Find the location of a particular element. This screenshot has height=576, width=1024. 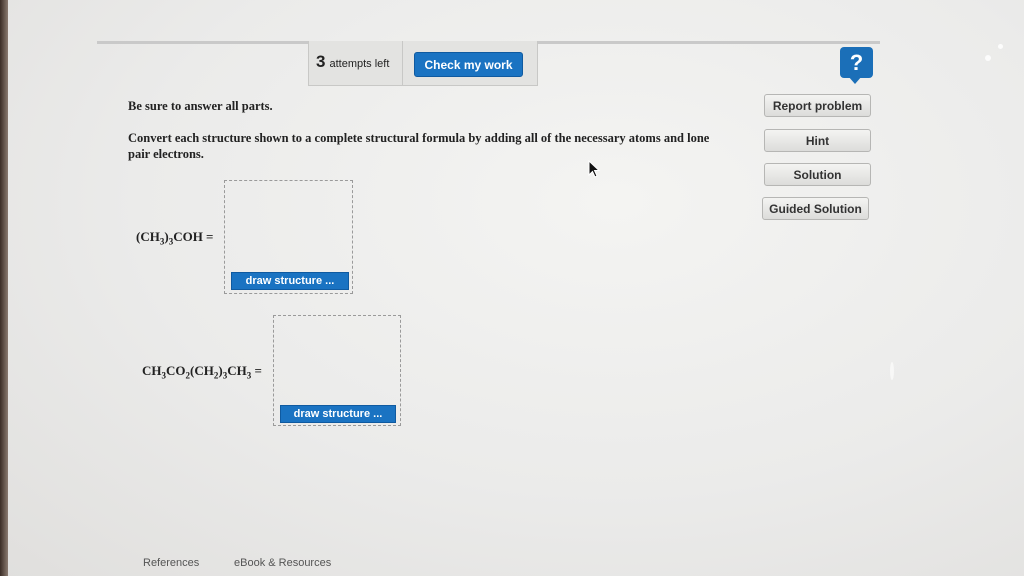

guided-solution-button: Guided Solution is located at coordinates (815, 208).